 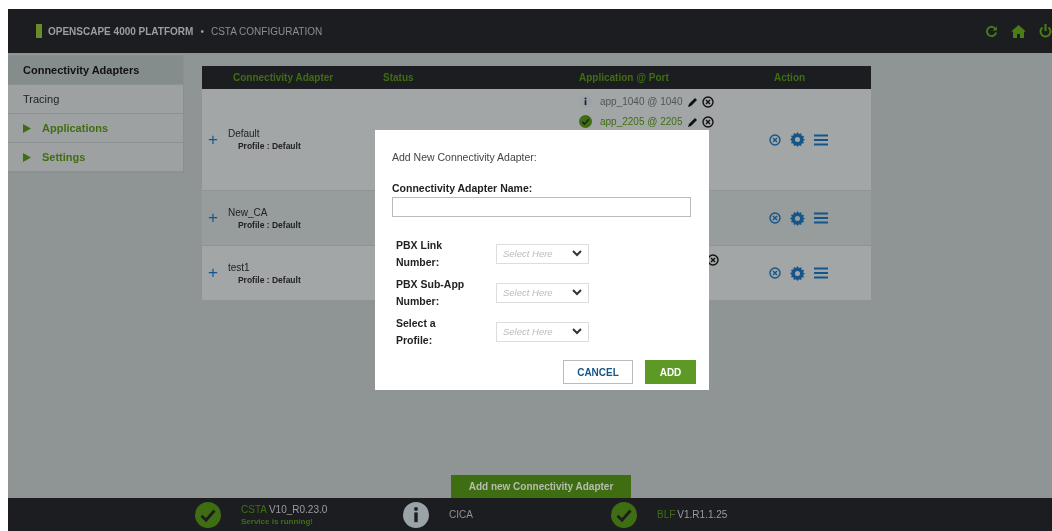 I want to click on service-version: V10_R0.23.0, so click(x=298, y=509).